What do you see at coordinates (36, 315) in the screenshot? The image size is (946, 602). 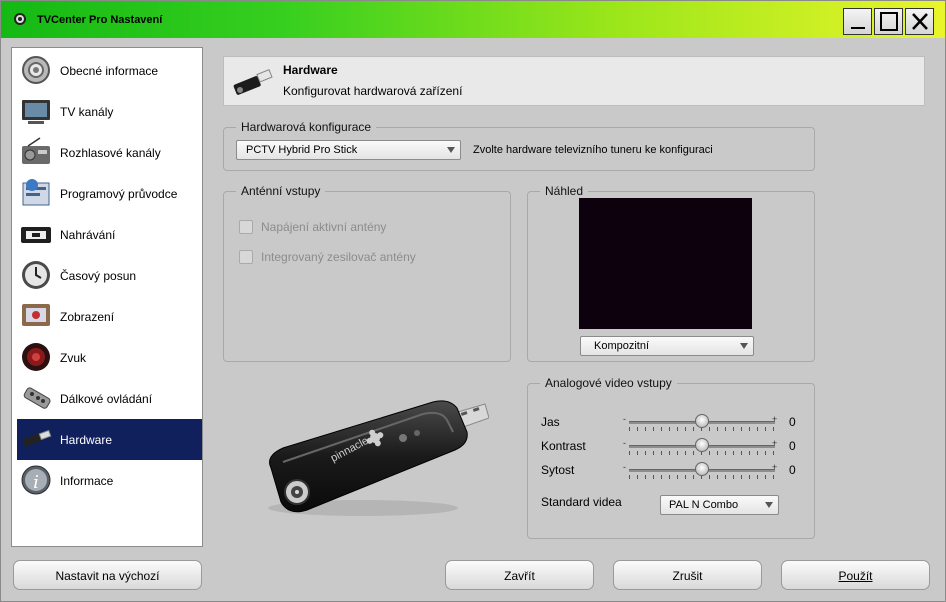 I see `display-icon` at bounding box center [36, 315].